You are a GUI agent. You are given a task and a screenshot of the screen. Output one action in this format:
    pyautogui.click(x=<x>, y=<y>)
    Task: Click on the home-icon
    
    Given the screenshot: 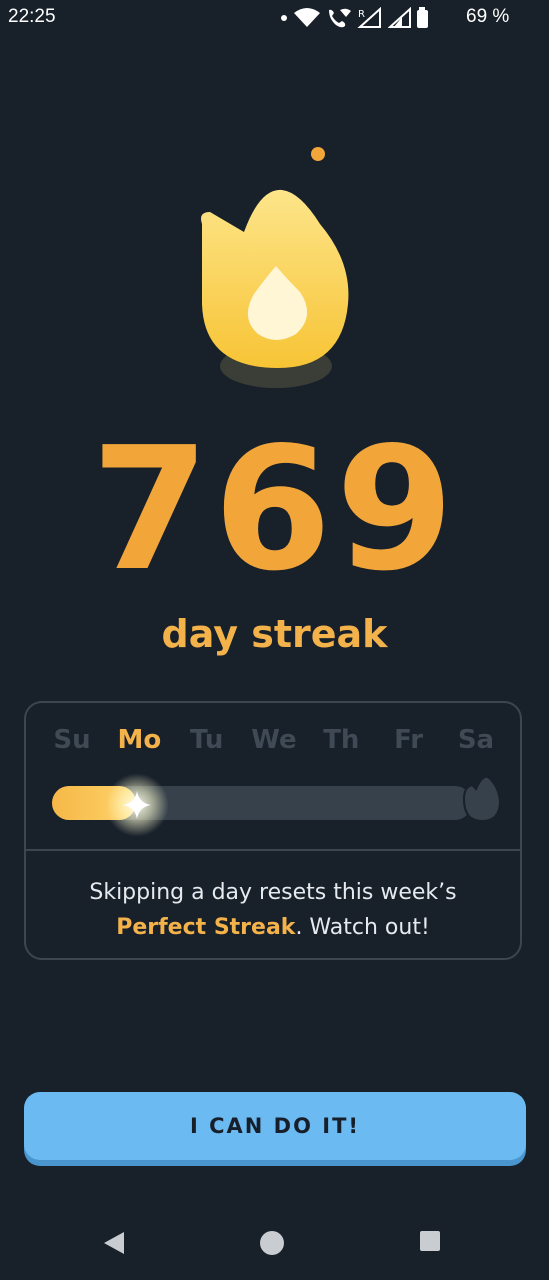 What is the action you would take?
    pyautogui.click(x=272, y=1243)
    